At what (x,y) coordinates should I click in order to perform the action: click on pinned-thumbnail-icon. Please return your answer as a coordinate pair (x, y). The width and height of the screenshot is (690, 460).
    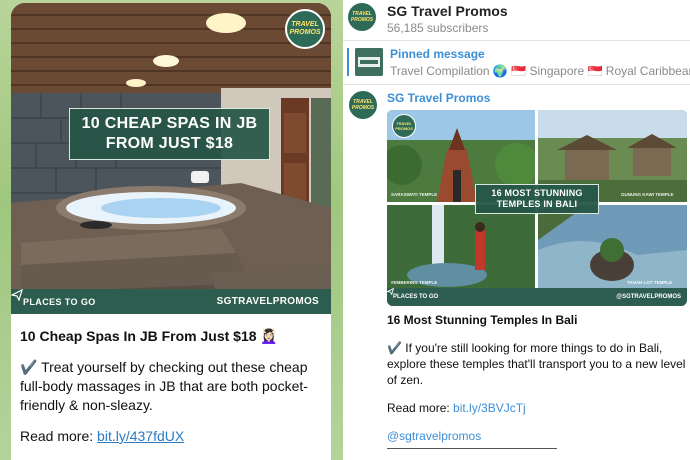
    Looking at the image, I should click on (369, 62).